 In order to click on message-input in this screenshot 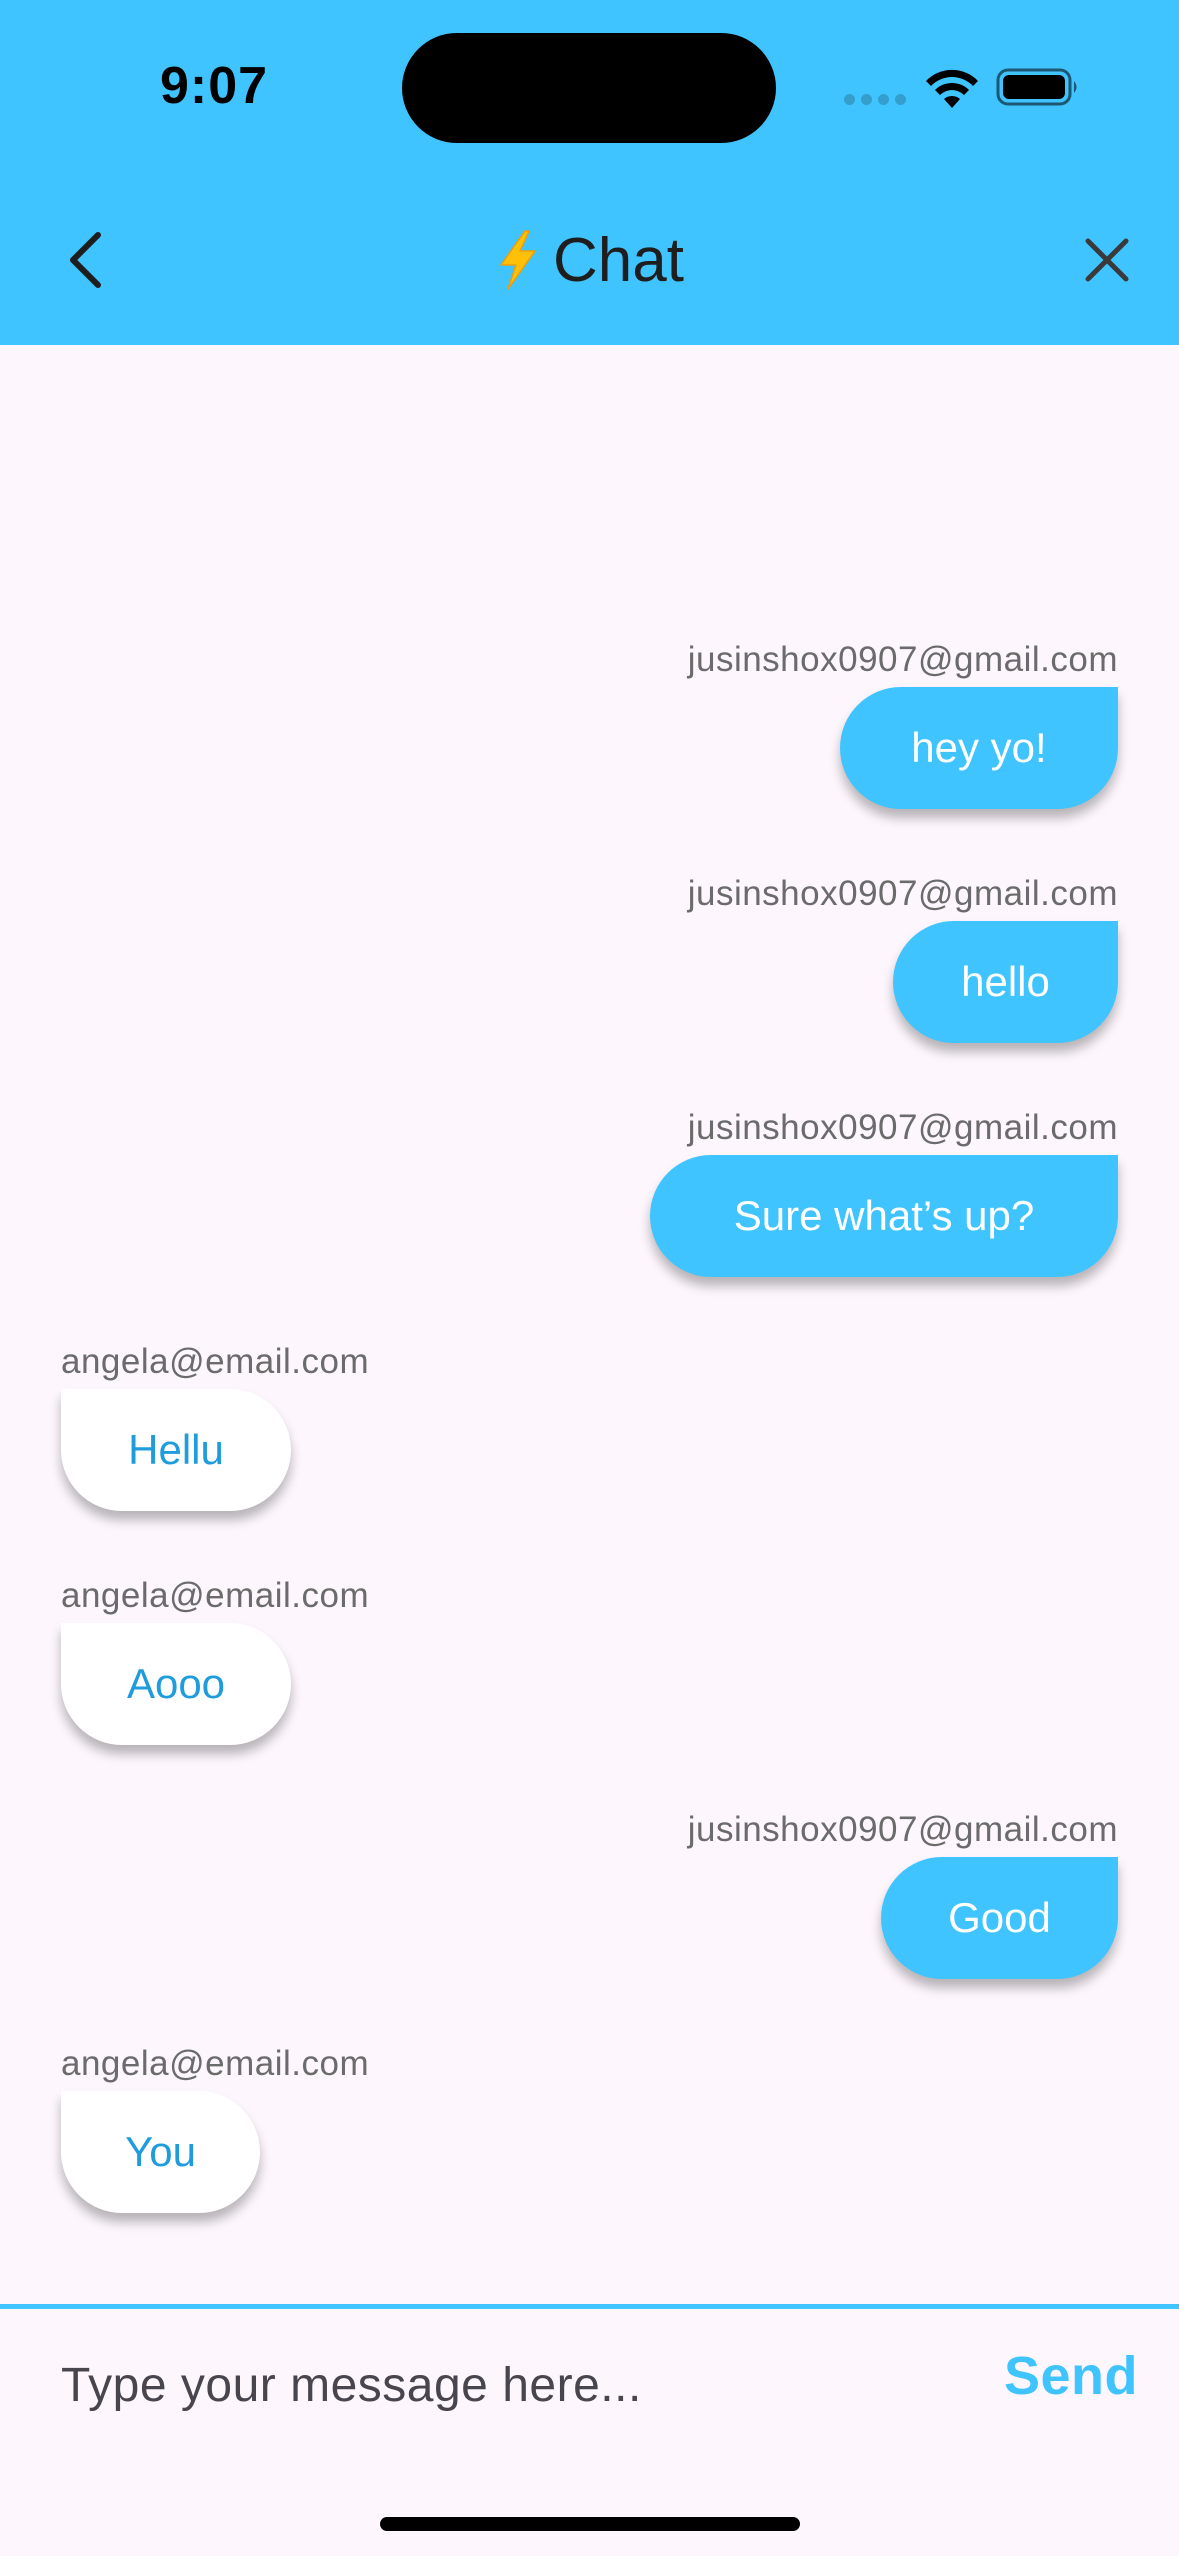, I will do `click(511, 2385)`.